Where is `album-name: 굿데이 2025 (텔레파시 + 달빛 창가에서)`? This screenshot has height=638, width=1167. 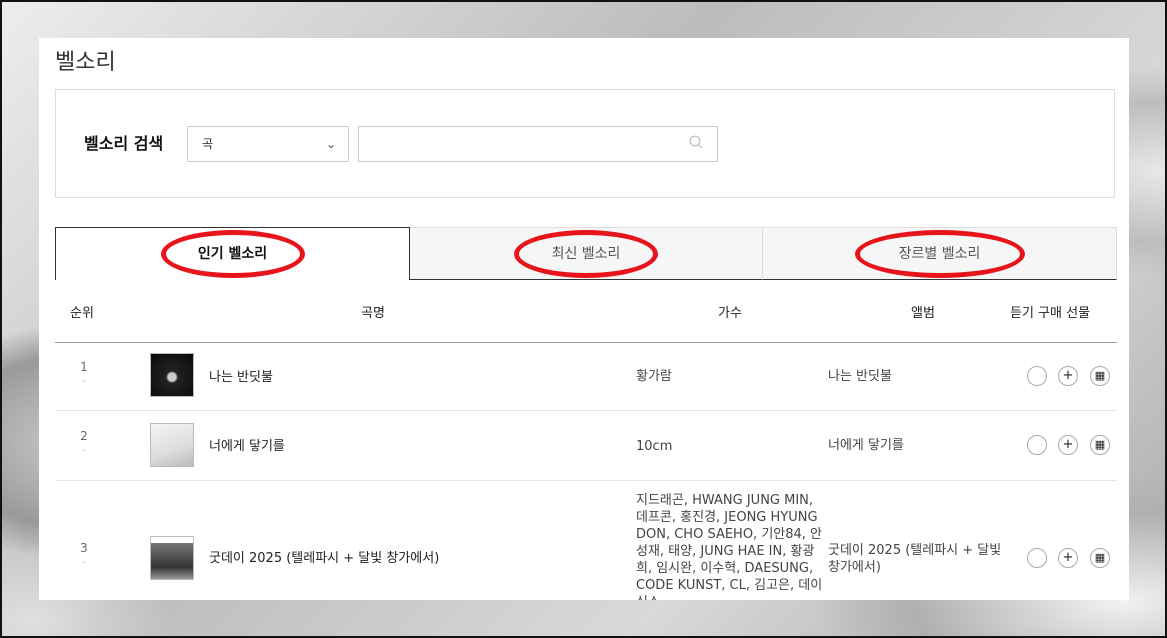
album-name: 굿데이 2025 (텔레파시 + 달빛 창가에서) is located at coordinates (918, 559).